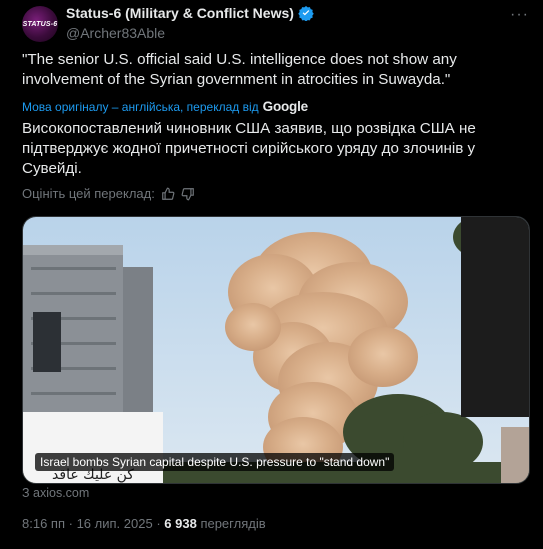 This screenshot has width=543, height=549. Describe the element at coordinates (190, 33) in the screenshot. I see `author-handle: @Archer83Able` at that location.